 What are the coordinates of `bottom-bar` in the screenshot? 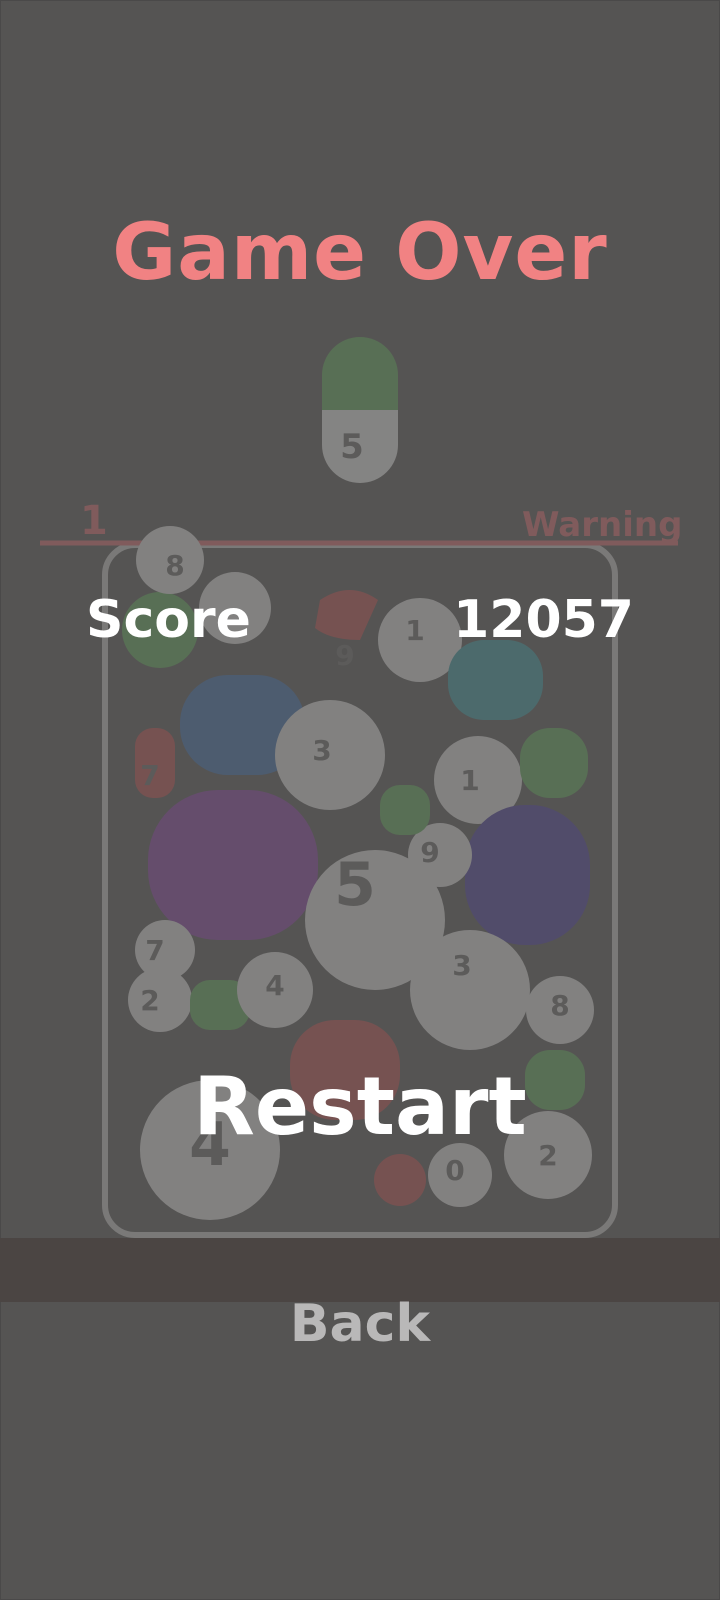 It's located at (360, 1270).